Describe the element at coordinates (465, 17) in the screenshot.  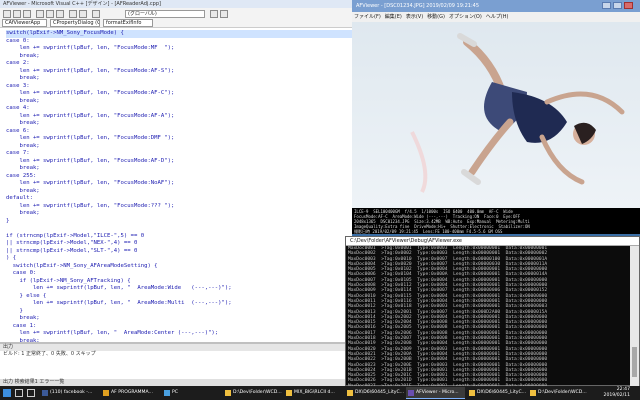
I see `viewer-menu-item: オプション(O)` at that location.